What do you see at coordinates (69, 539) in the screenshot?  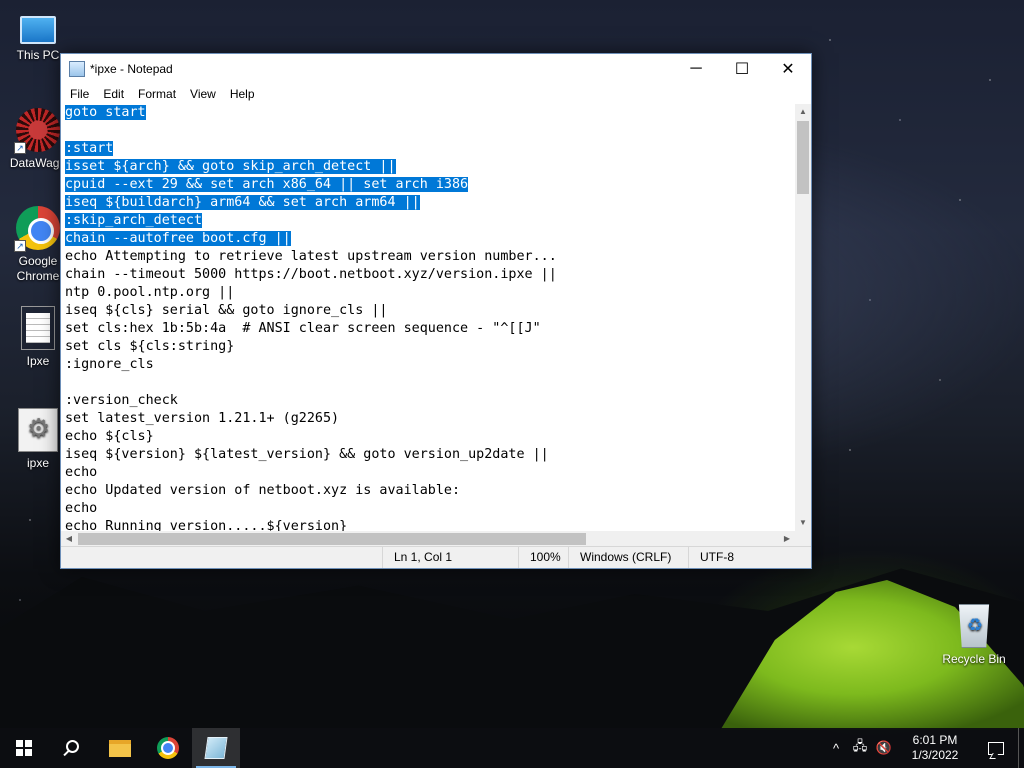 I see `scroll-left-arrow-icon: ◀` at bounding box center [69, 539].